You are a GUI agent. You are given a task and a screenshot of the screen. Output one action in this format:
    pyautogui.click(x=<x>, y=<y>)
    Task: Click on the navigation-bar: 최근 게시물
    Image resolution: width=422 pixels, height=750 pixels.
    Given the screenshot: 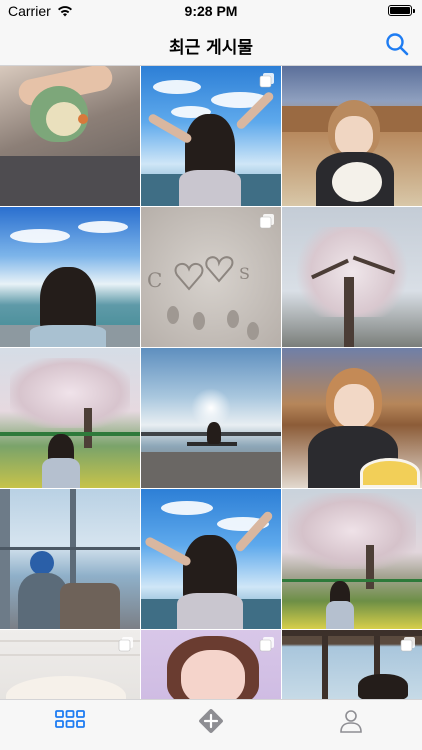 What is the action you would take?
    pyautogui.click(x=211, y=44)
    